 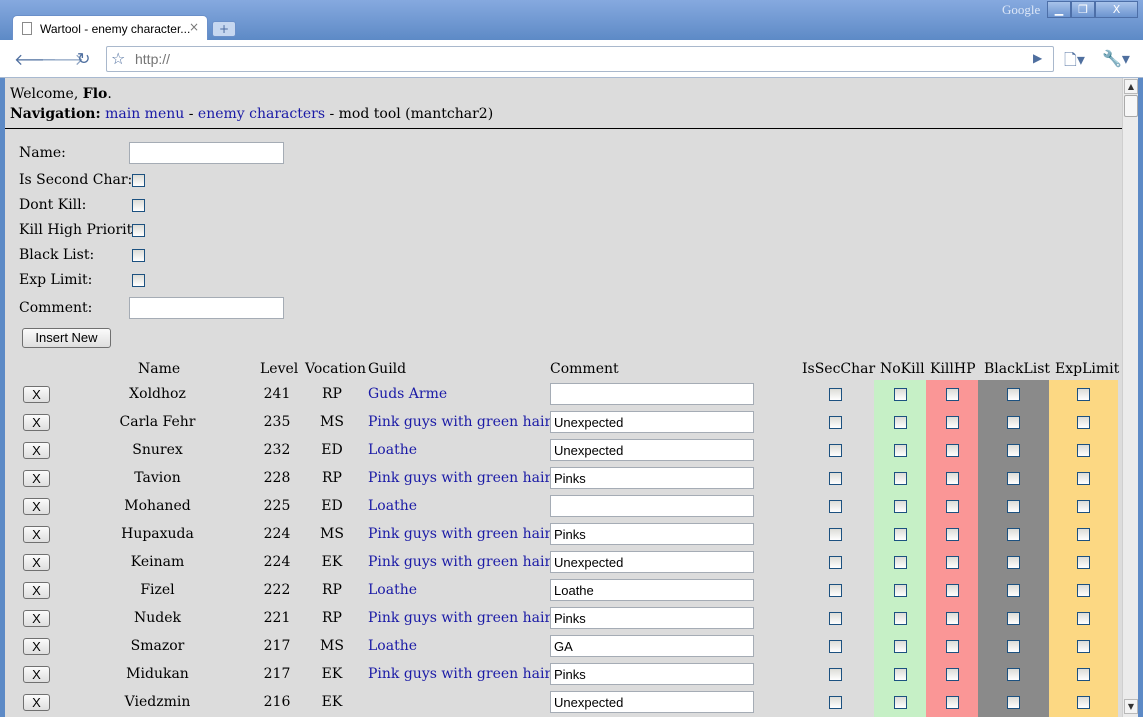 I want to click on dont-kill-checkbox, so click(x=138, y=205).